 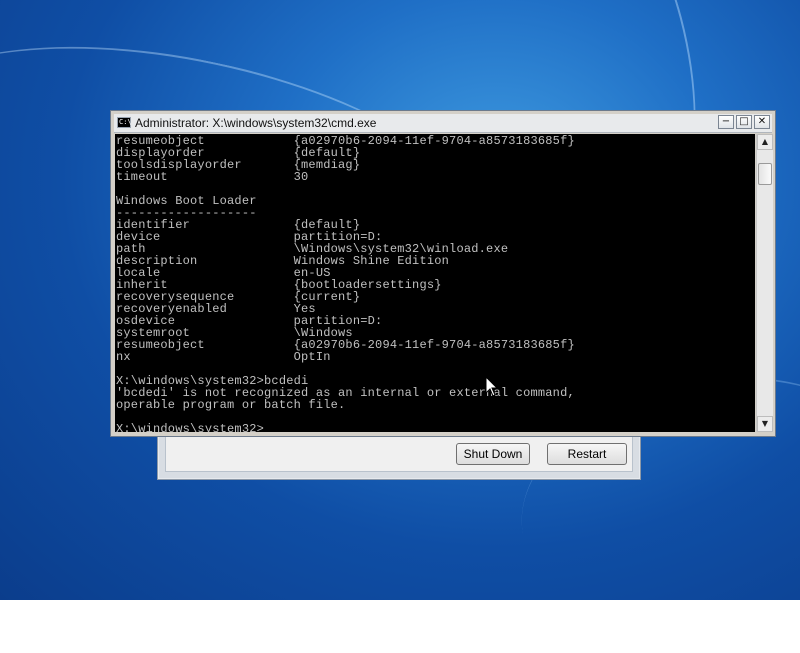 I want to click on shut-down-button: Shut Down, so click(x=493, y=454).